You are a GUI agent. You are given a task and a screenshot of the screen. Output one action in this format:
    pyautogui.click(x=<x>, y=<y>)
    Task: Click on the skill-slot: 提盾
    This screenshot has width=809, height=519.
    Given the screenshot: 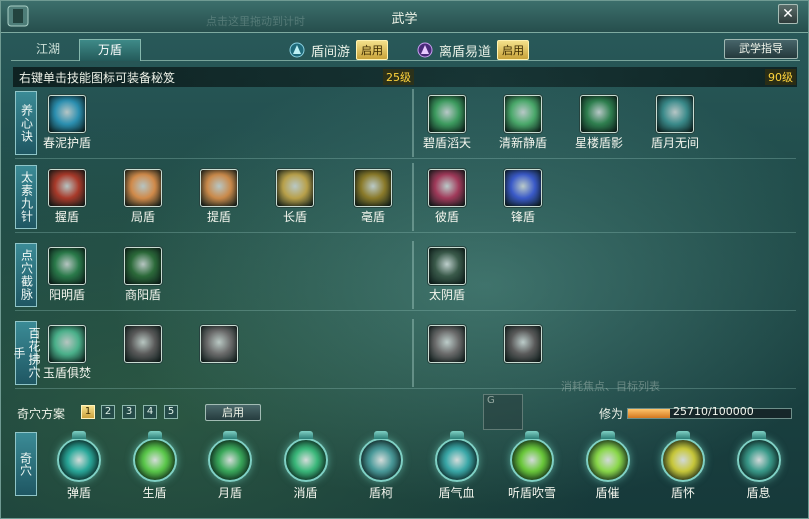 What is the action you would take?
    pyautogui.click(x=219, y=197)
    